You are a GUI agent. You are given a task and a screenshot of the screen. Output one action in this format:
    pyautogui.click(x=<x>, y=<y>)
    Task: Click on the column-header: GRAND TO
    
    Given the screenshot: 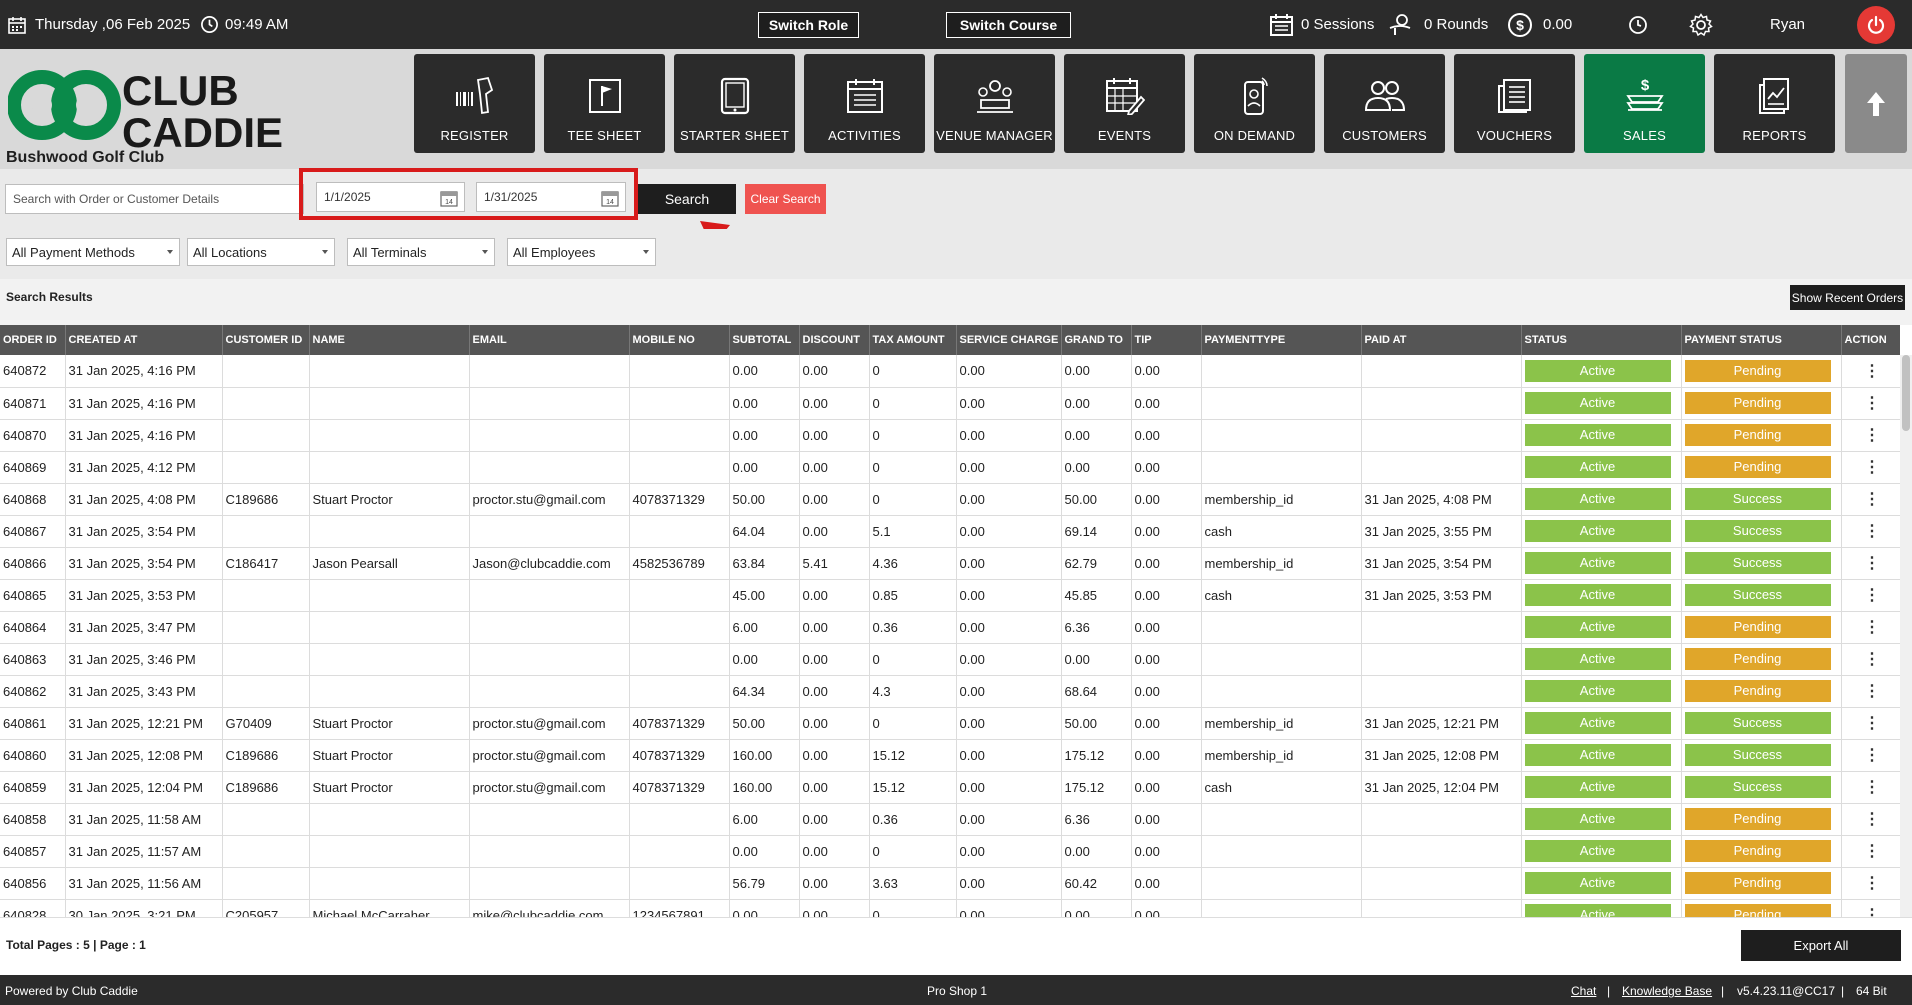 What is the action you would take?
    pyautogui.click(x=1096, y=340)
    